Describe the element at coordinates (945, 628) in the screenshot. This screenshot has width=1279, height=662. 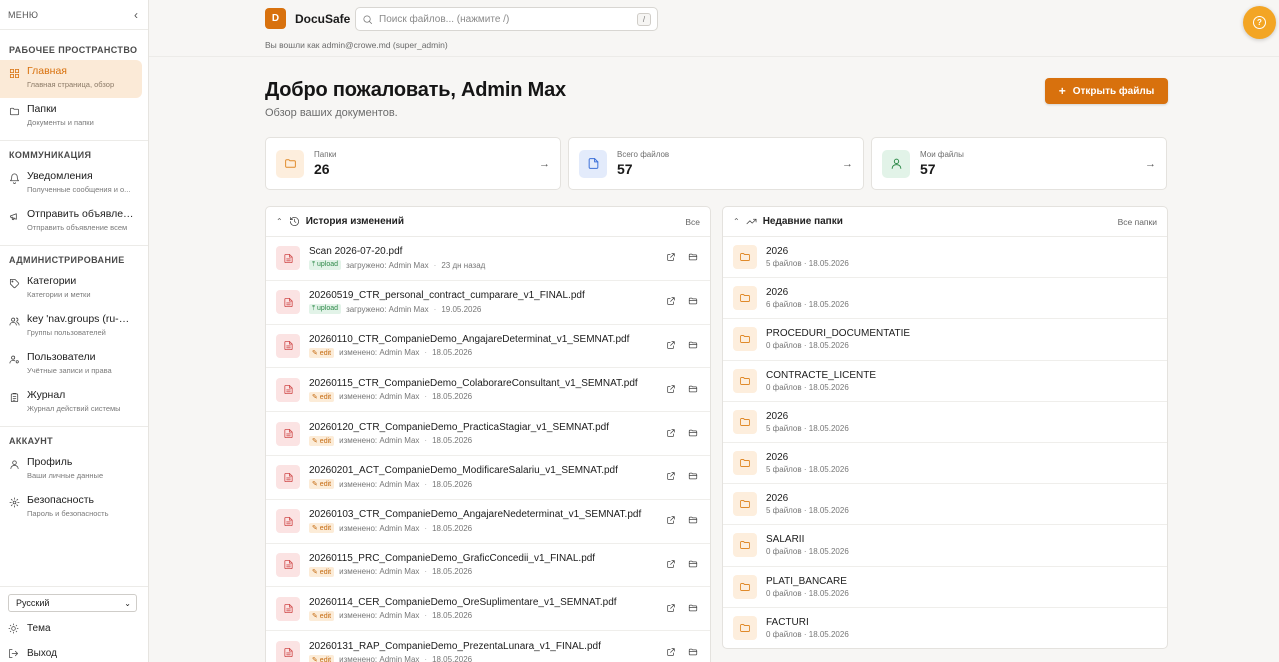
I see `folder-row: FACTURI 0 файлов · 18.05.2026` at that location.